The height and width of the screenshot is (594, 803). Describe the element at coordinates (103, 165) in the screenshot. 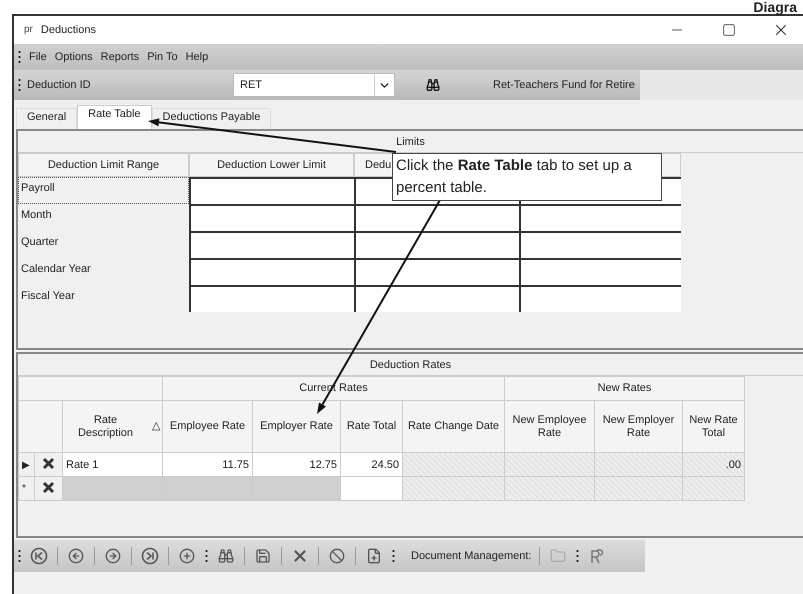

I see `column-header: Deduction Limit Range` at that location.